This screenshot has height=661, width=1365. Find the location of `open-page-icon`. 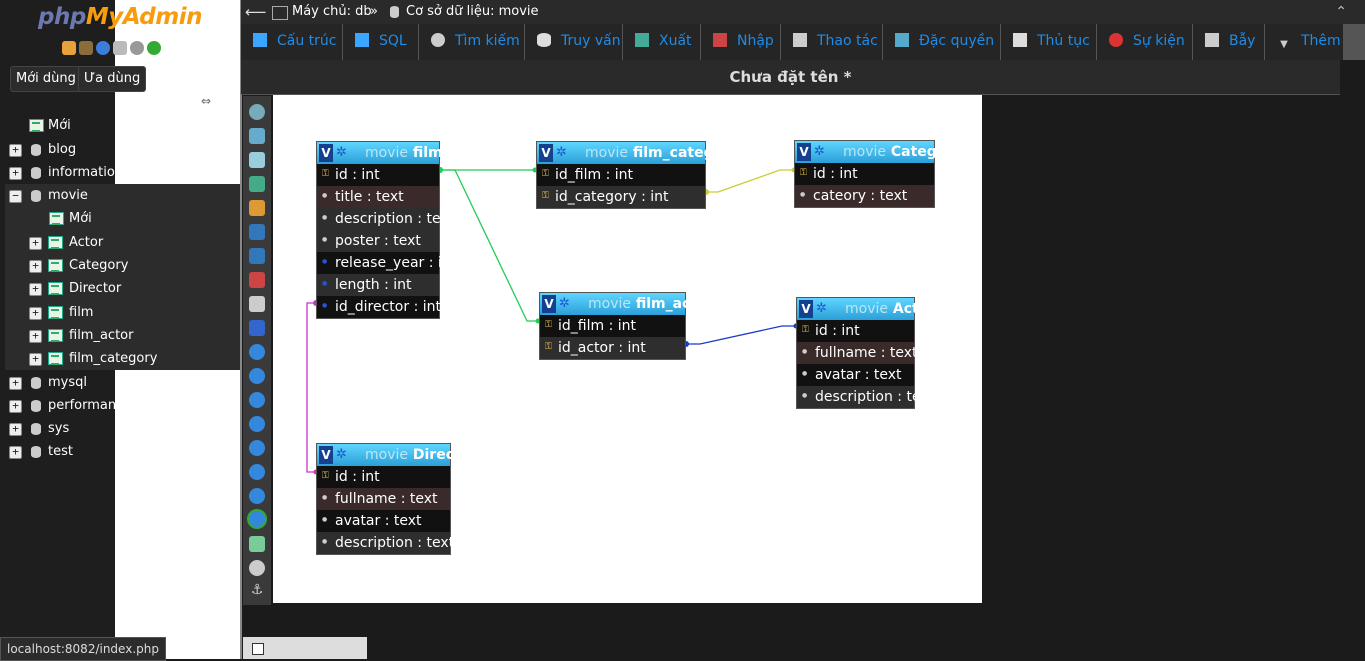

open-page-icon is located at coordinates (257, 208).